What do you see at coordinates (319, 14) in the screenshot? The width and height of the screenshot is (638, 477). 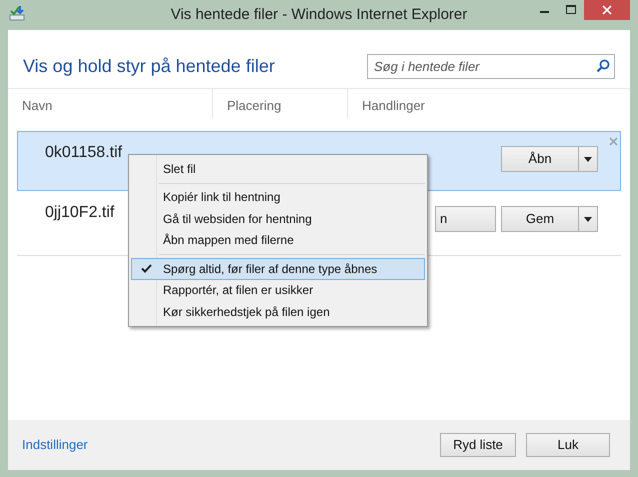 I see `window-title: Vis hentede filer - Windows Internet Explorer` at bounding box center [319, 14].